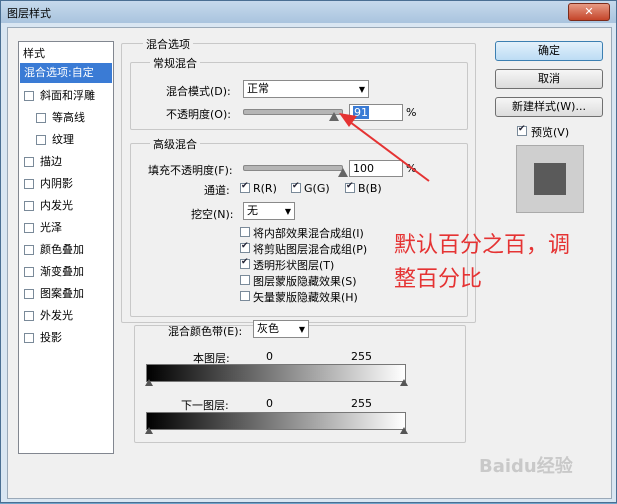  Describe the element at coordinates (482, 245) in the screenshot. I see `annotation-line-1: 默认百分之百，调` at that location.